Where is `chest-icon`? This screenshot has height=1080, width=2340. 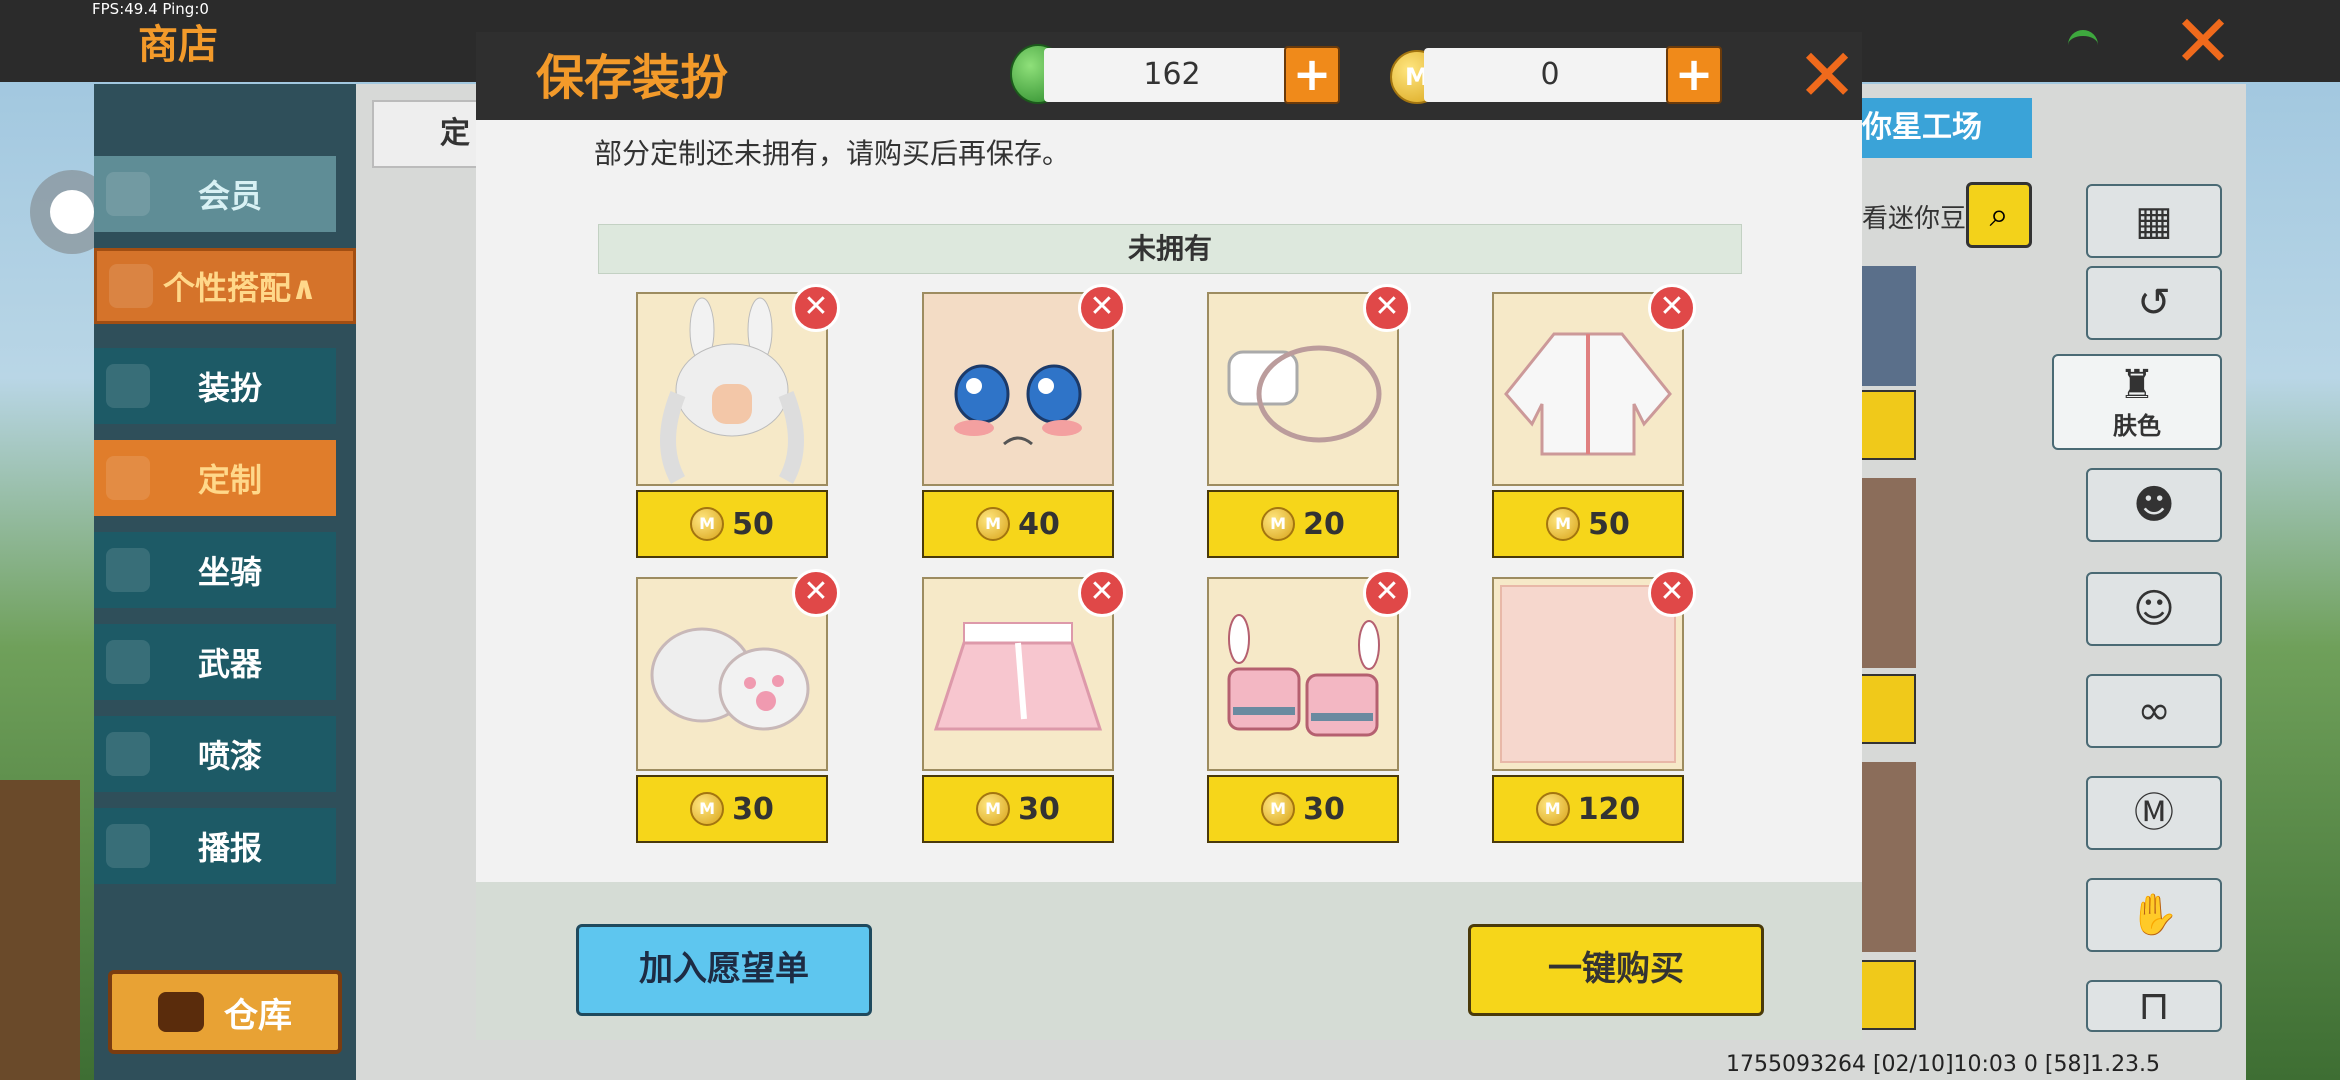 chest-icon is located at coordinates (181, 1012).